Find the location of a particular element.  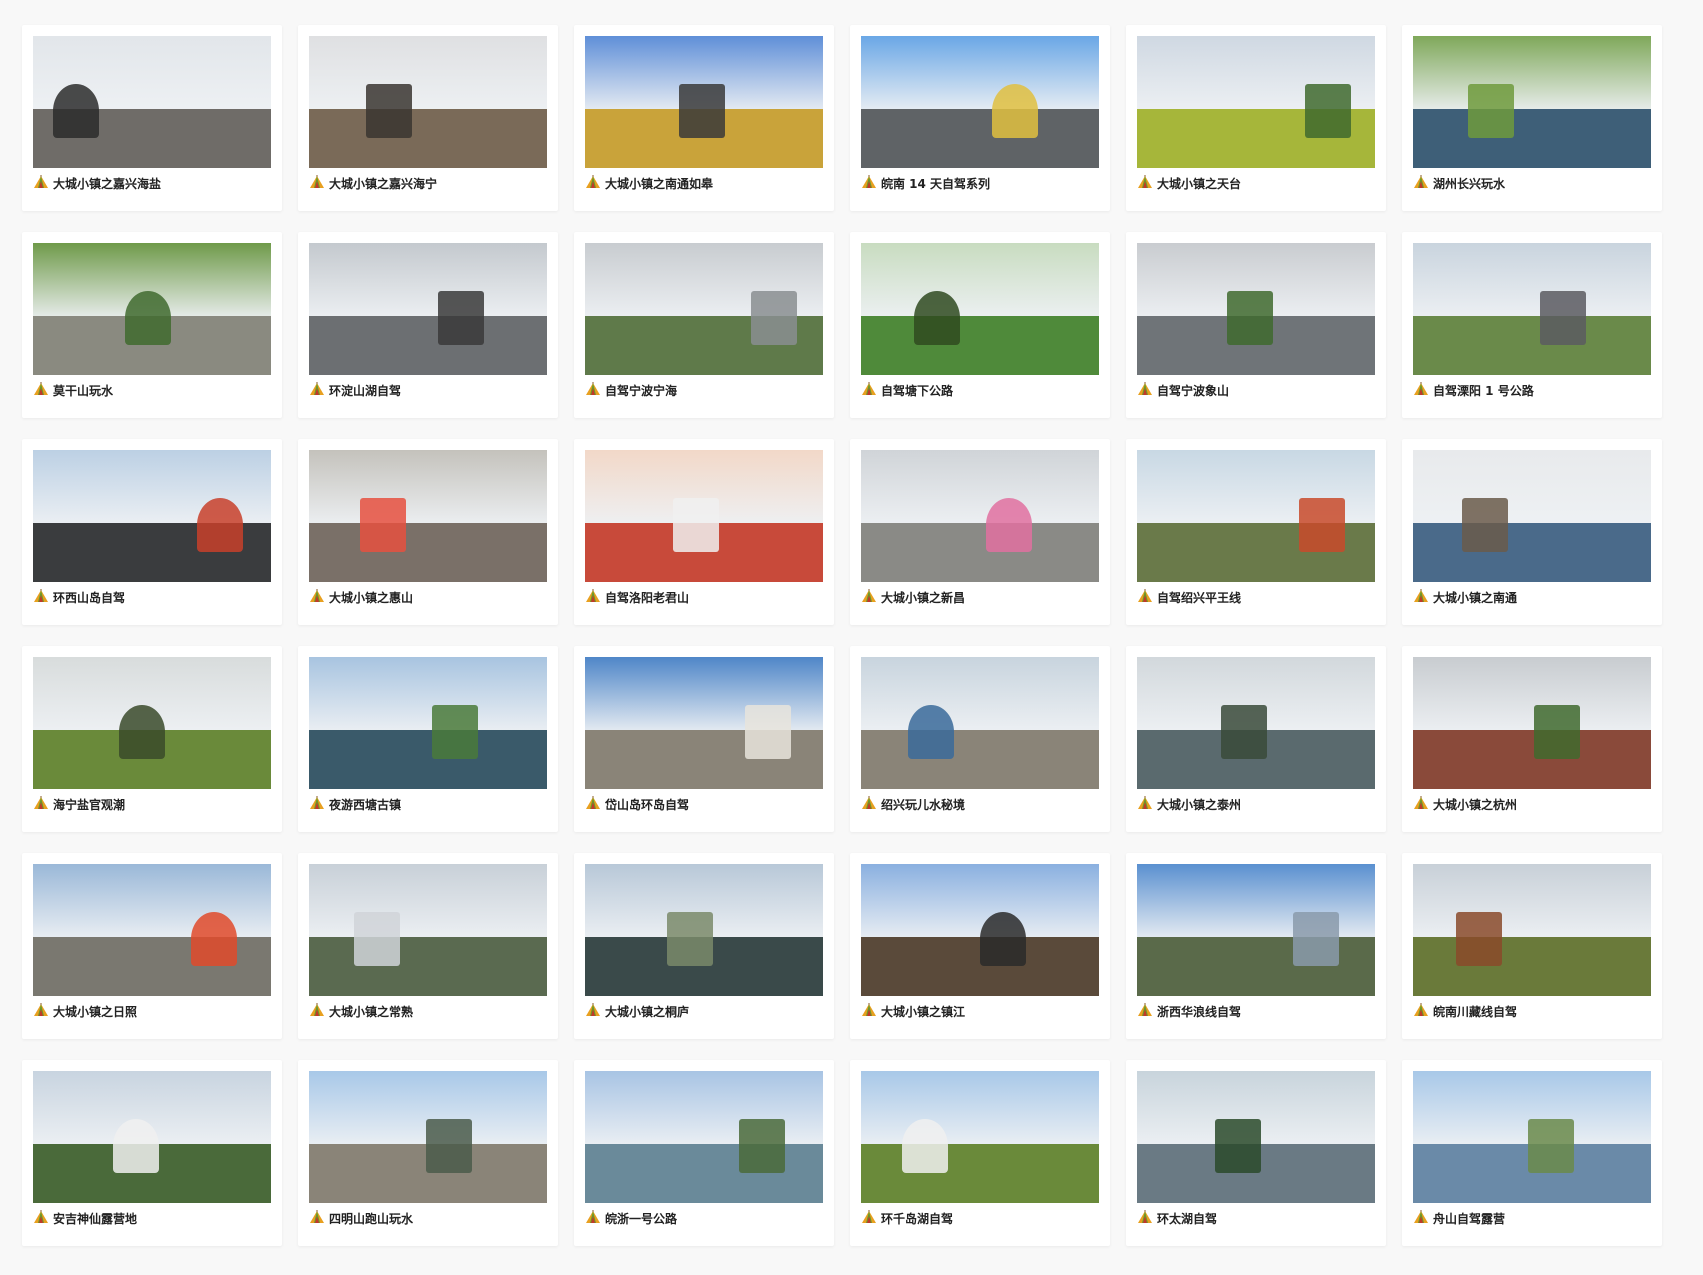

album-card: 自驾绍兴平王线 is located at coordinates (1256, 532).